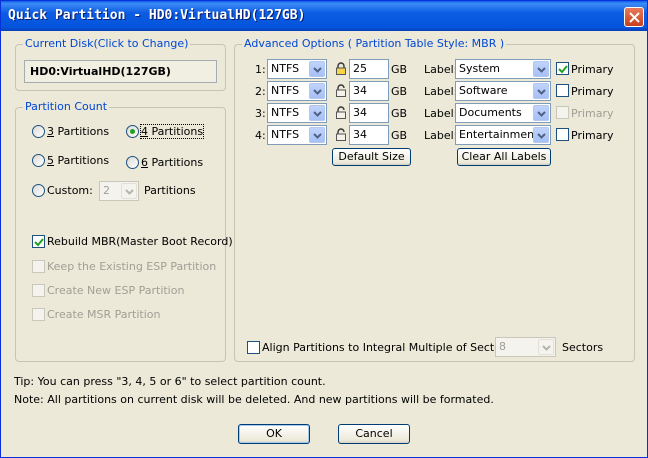  Describe the element at coordinates (38, 314) in the screenshot. I see `create-msr-checkbox` at that location.